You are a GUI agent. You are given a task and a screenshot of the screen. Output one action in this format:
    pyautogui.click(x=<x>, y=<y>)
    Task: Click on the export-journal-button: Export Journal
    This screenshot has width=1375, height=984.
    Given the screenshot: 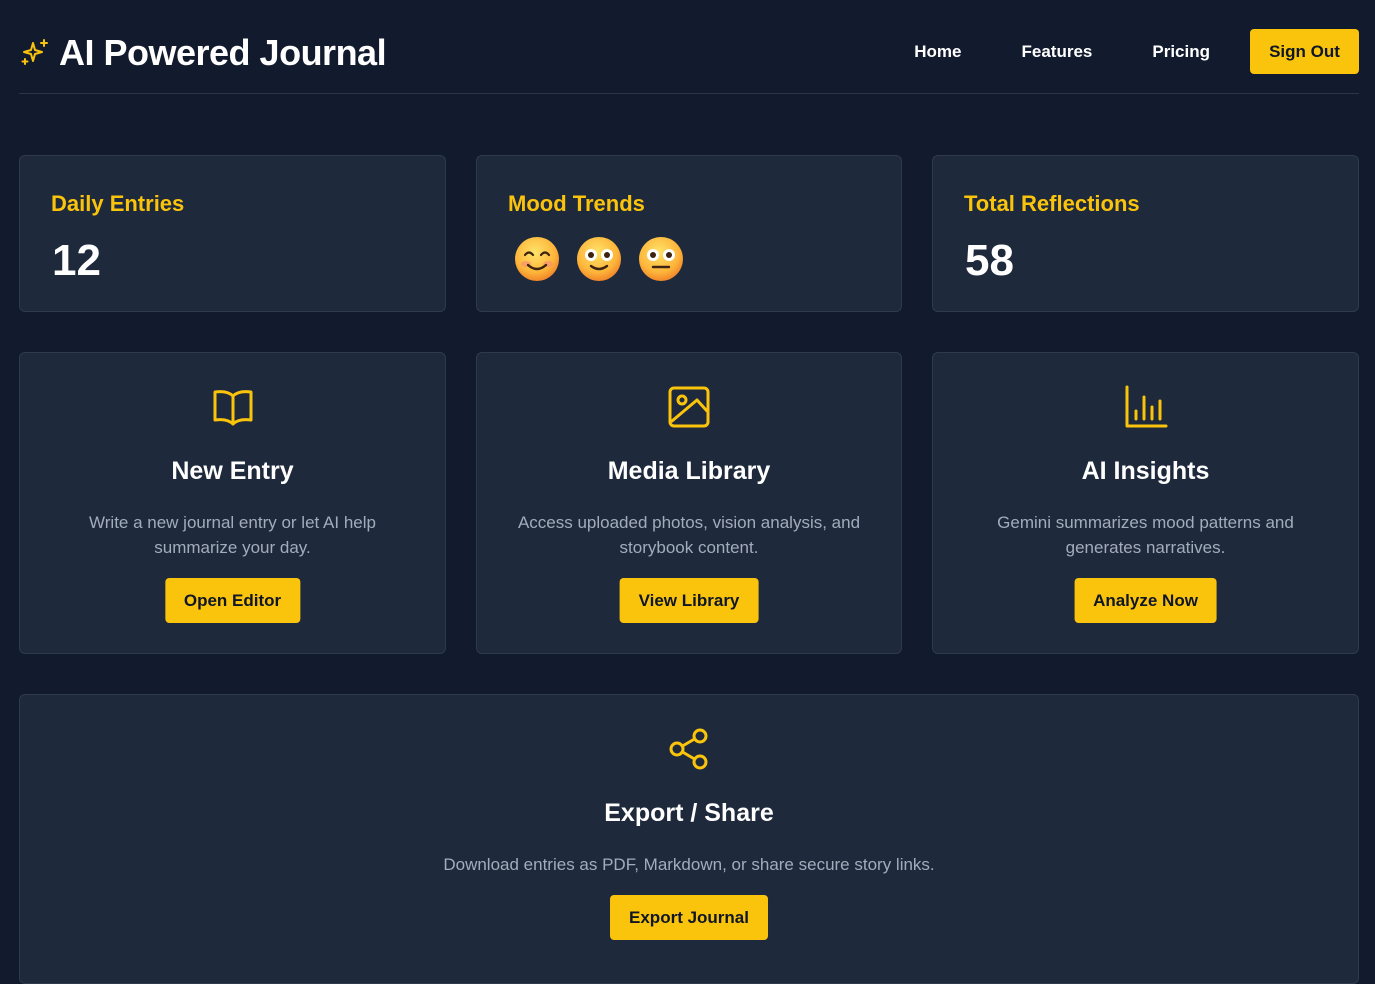 What is the action you would take?
    pyautogui.click(x=689, y=917)
    